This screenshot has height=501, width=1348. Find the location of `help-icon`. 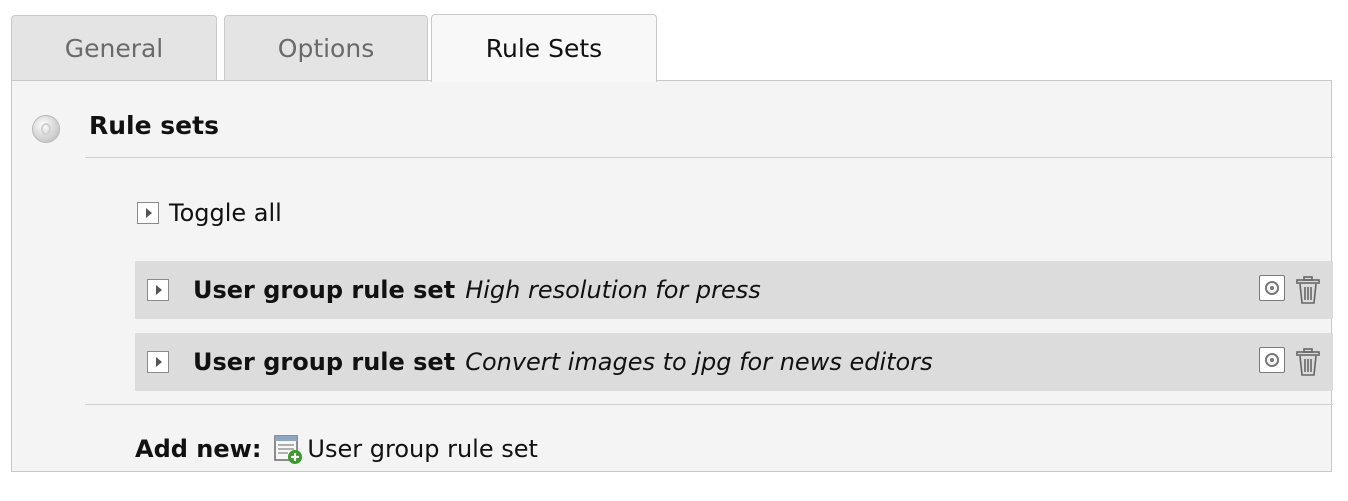

help-icon is located at coordinates (46, 129).